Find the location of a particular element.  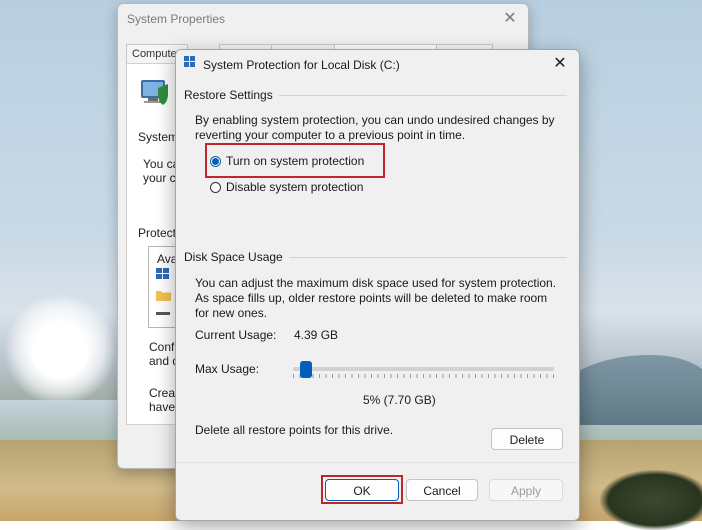

radio-label-turn-on: Turn on system protection is located at coordinates (295, 161).